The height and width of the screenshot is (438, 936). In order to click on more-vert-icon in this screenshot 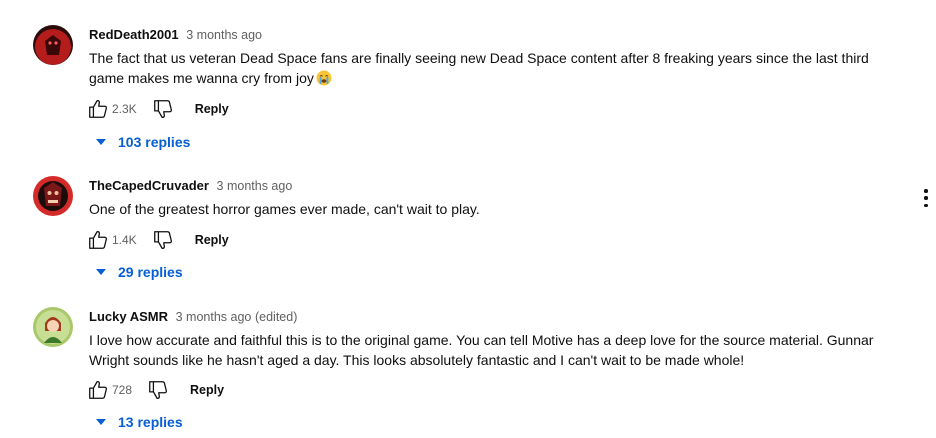, I will do `click(926, 198)`.